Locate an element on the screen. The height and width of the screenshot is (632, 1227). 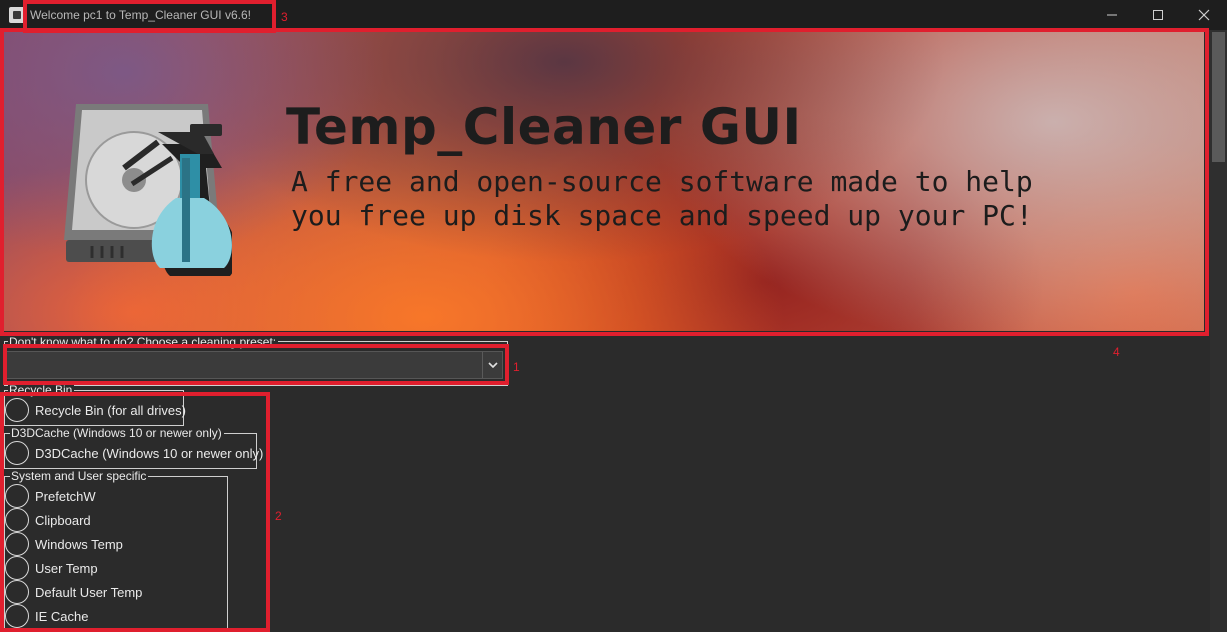
annotation-label-3: 3 is located at coordinates (284, 17).